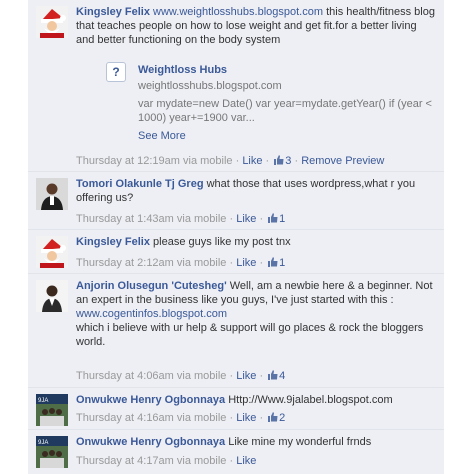 The width and height of the screenshot is (452, 474). Describe the element at coordinates (282, 376) in the screenshot. I see `like-count: 4` at that location.